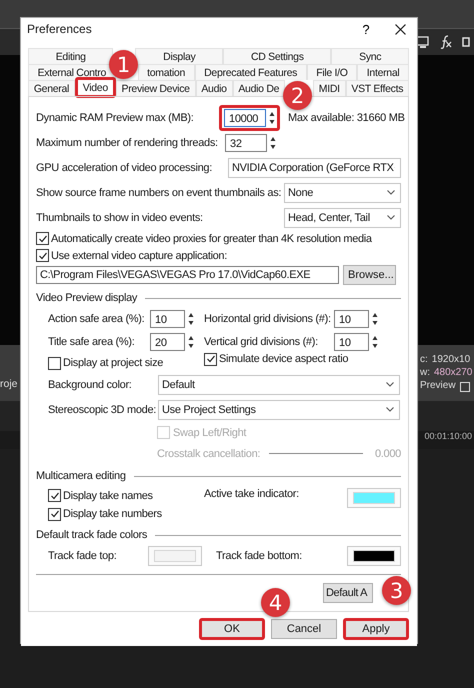 Image resolution: width=474 pixels, height=688 pixels. What do you see at coordinates (71, 56) in the screenshot?
I see `tab: Editing` at bounding box center [71, 56].